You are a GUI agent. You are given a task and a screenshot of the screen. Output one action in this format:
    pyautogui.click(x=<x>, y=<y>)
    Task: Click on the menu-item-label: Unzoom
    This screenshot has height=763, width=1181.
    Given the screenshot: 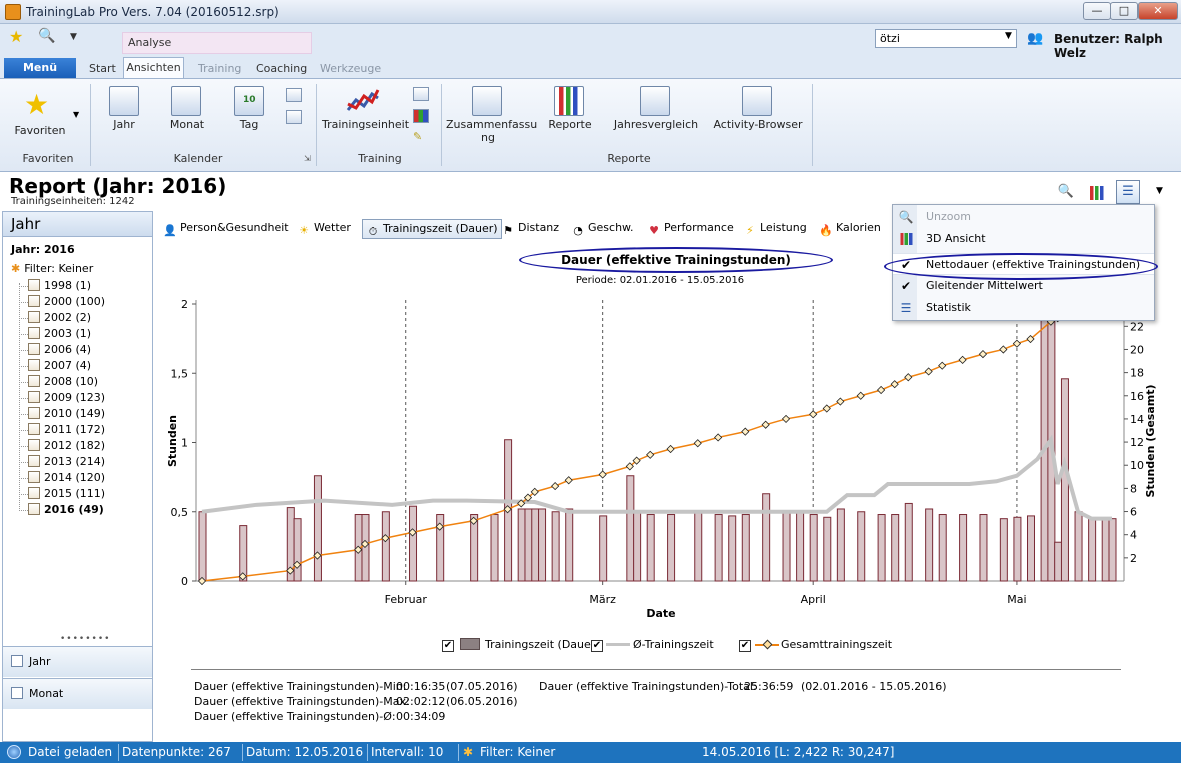 What is the action you would take?
    pyautogui.click(x=948, y=216)
    